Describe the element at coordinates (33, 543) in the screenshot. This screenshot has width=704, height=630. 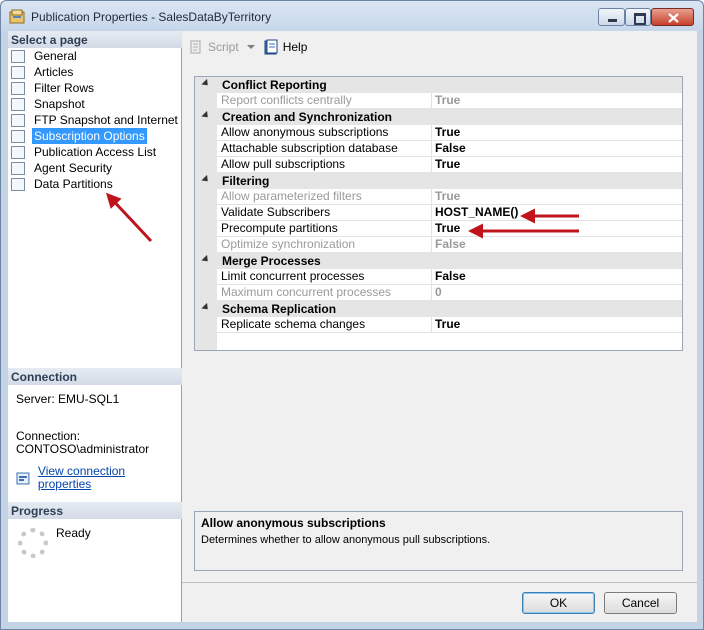
I see `progress-spinner-icon` at that location.